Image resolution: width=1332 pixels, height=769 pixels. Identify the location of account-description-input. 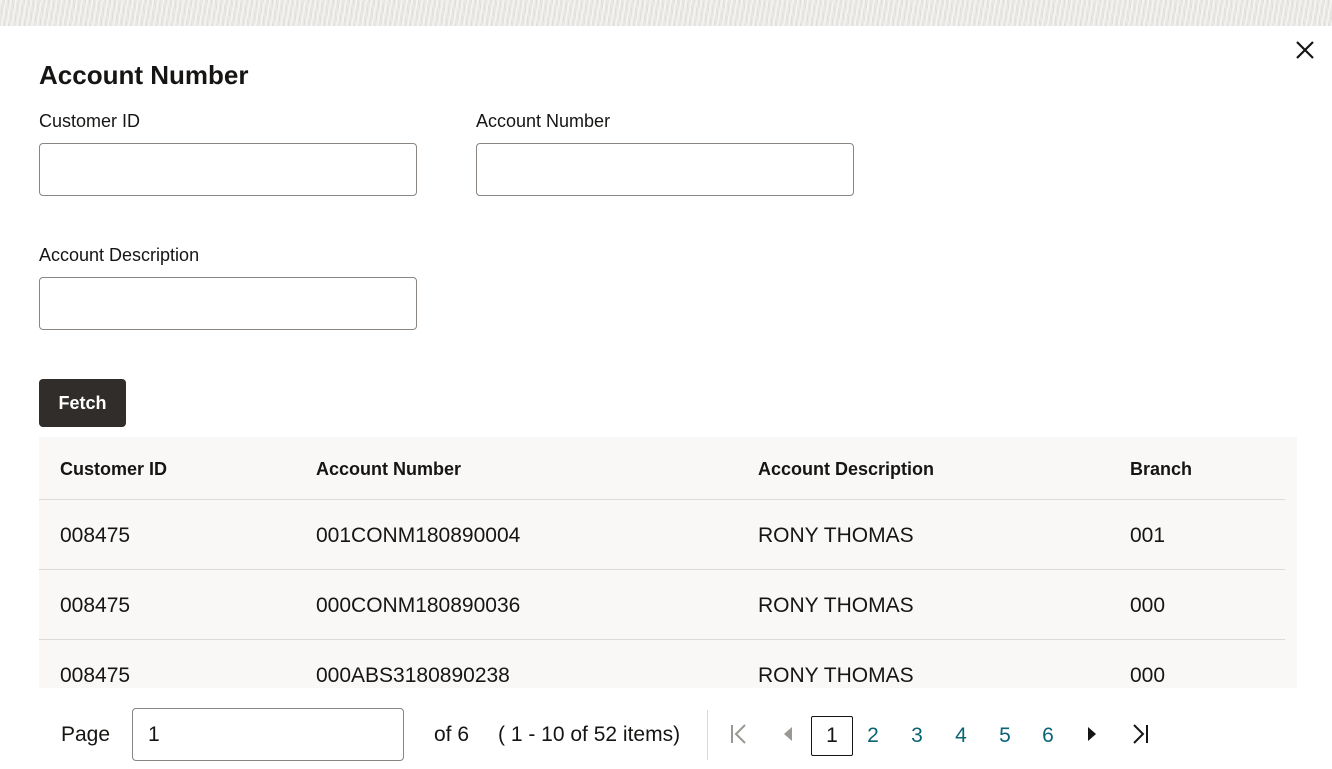
(228, 303).